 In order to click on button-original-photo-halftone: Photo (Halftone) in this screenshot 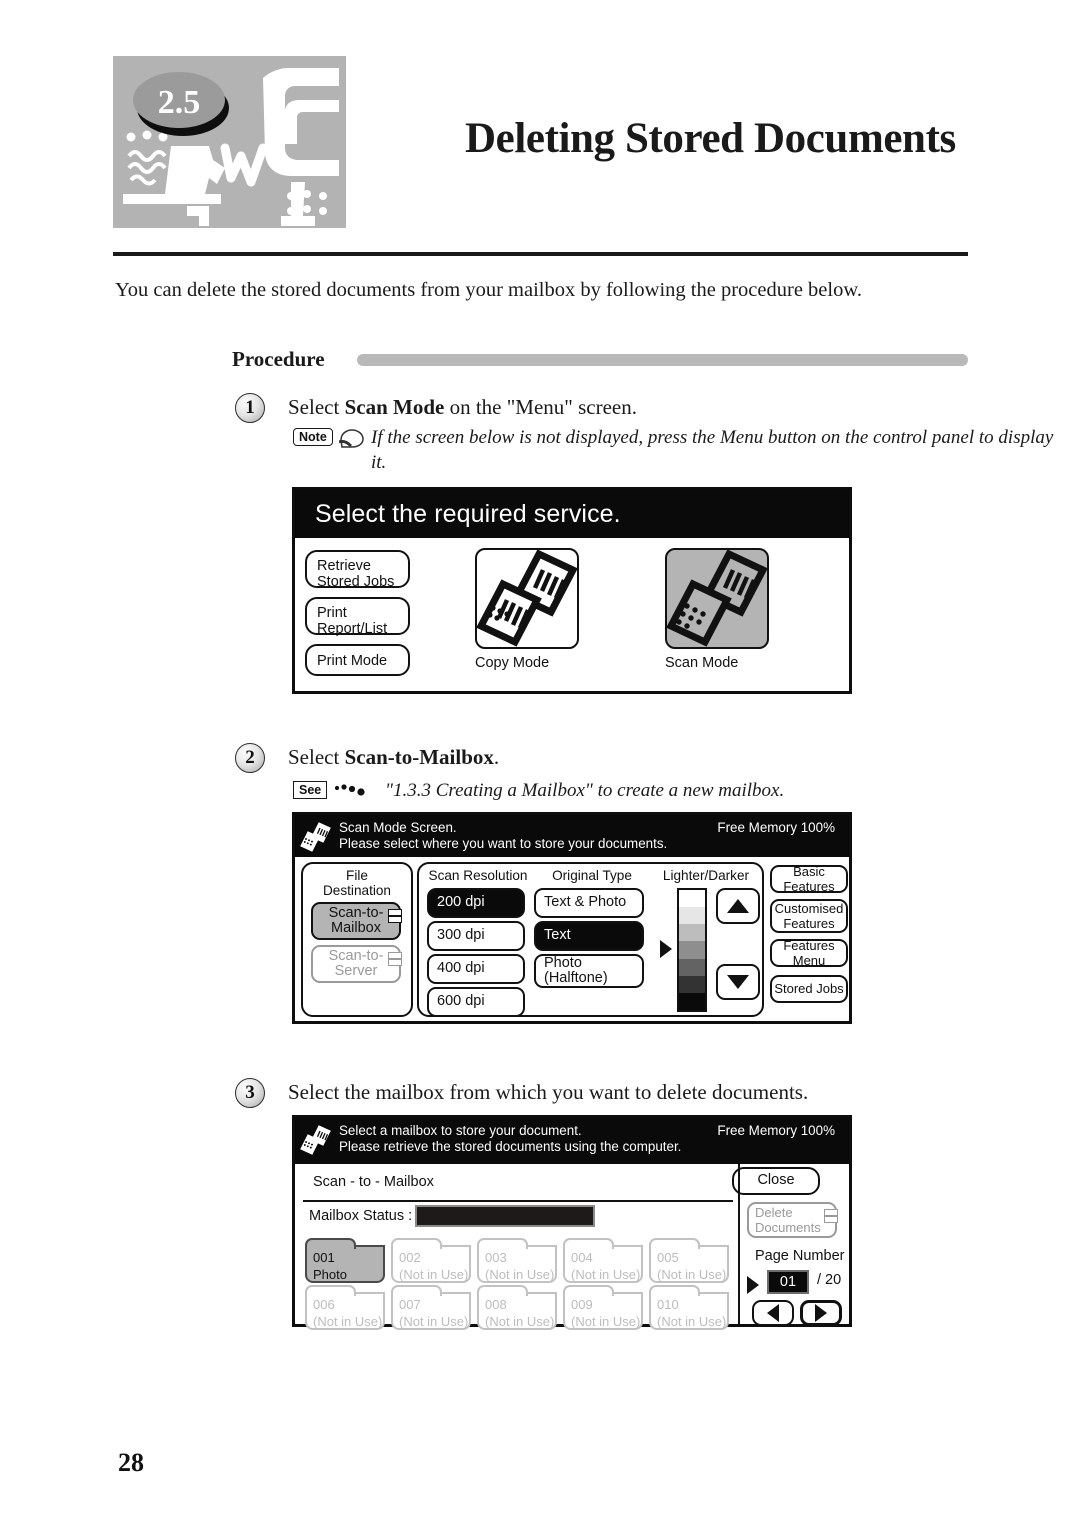, I will do `click(589, 971)`.